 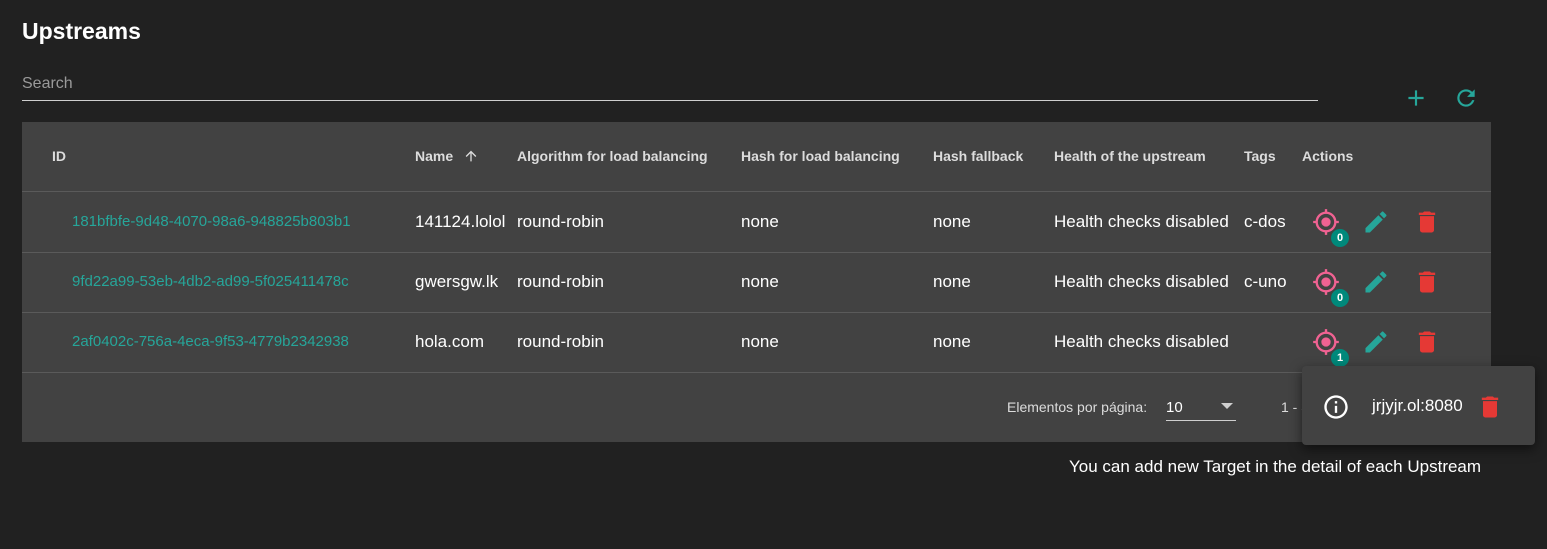 I want to click on plus-icon, so click(x=1416, y=98).